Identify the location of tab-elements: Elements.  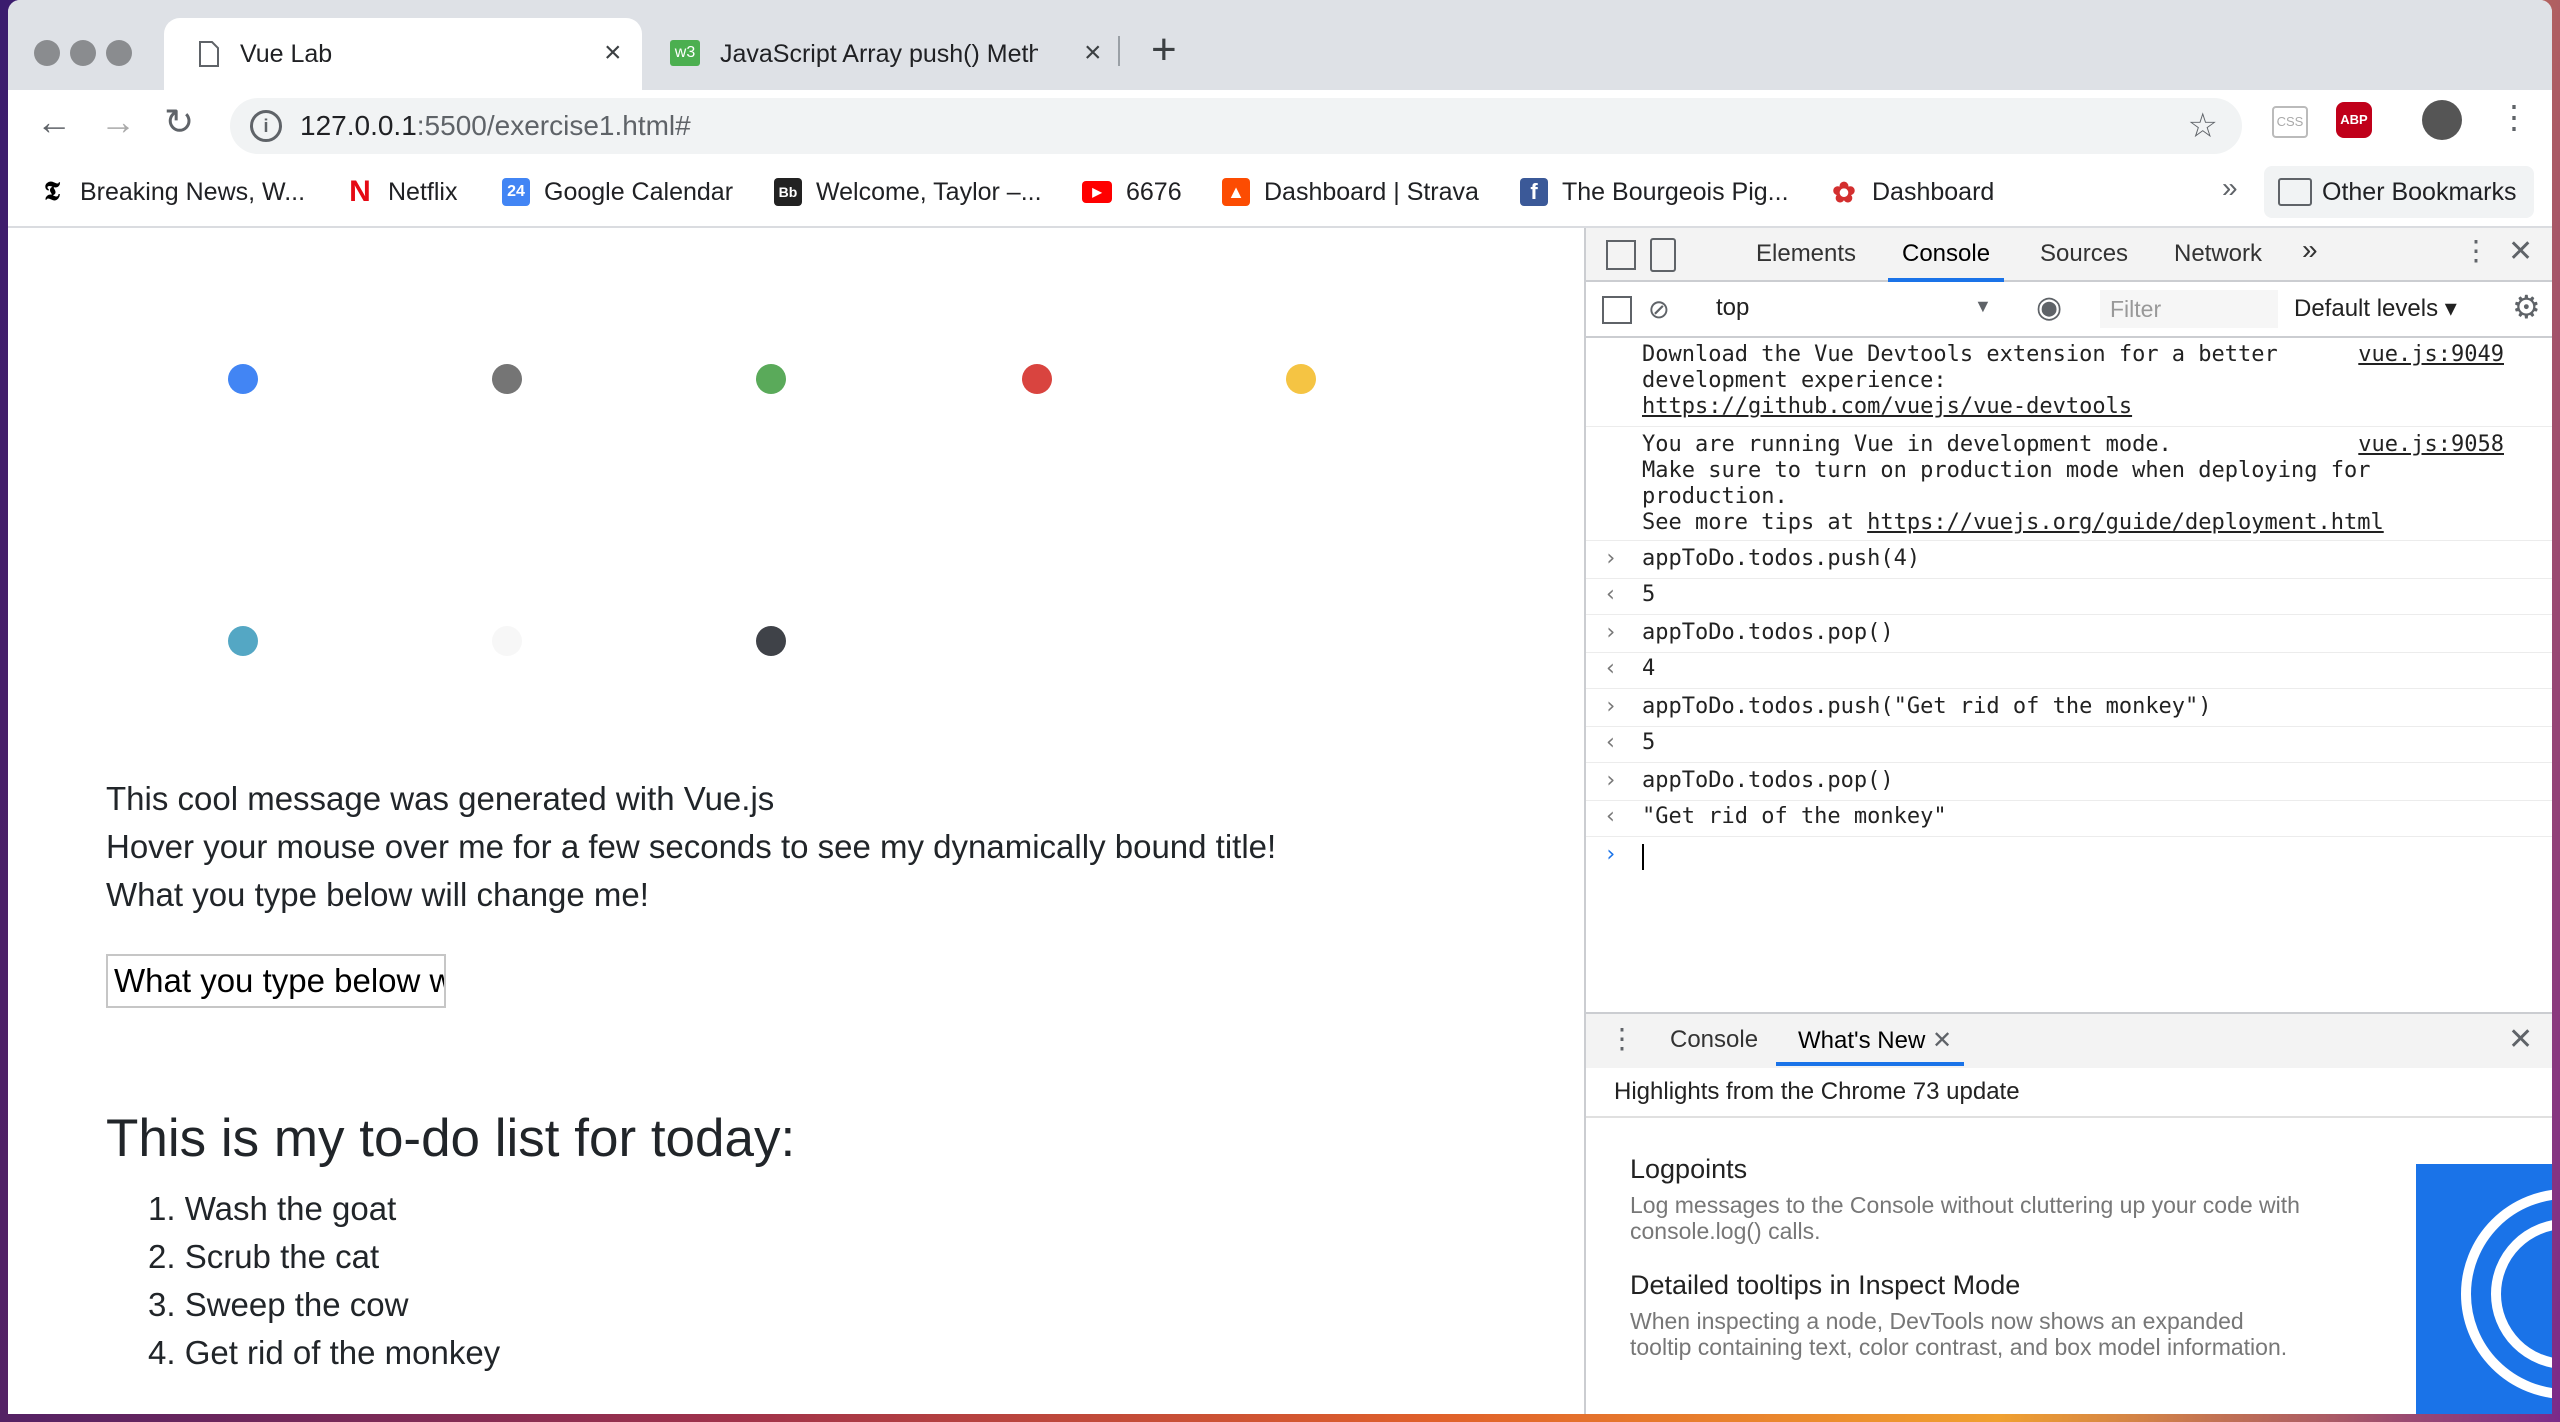
(1806, 254).